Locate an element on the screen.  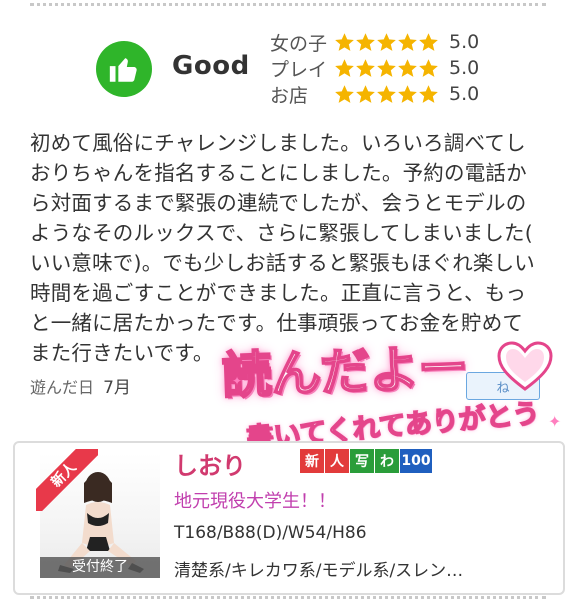
rating-label: お店 is located at coordinates (289, 95).